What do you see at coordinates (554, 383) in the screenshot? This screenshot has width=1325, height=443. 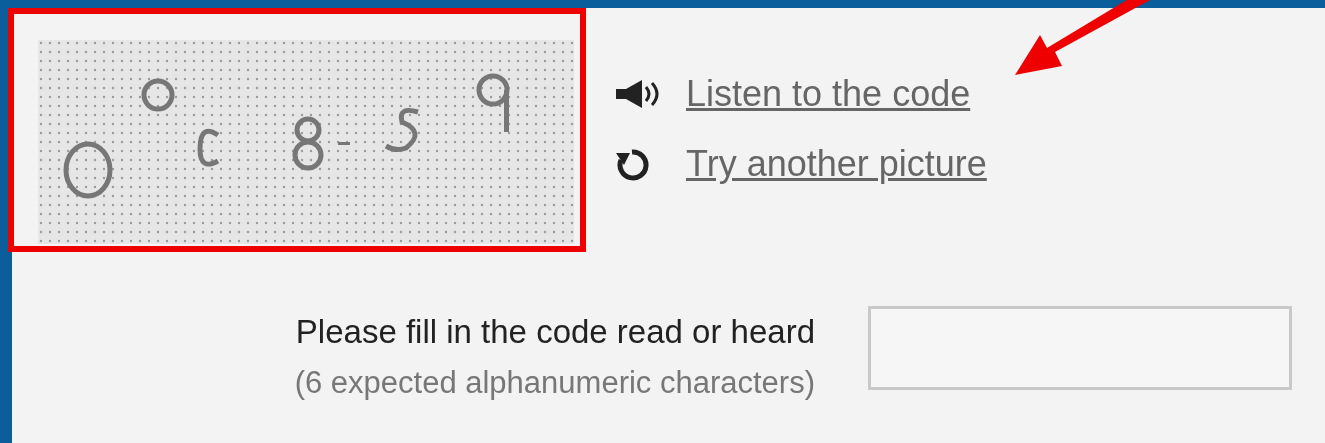 I see `field-hint: (6 expected alphanumeric characters)` at bounding box center [554, 383].